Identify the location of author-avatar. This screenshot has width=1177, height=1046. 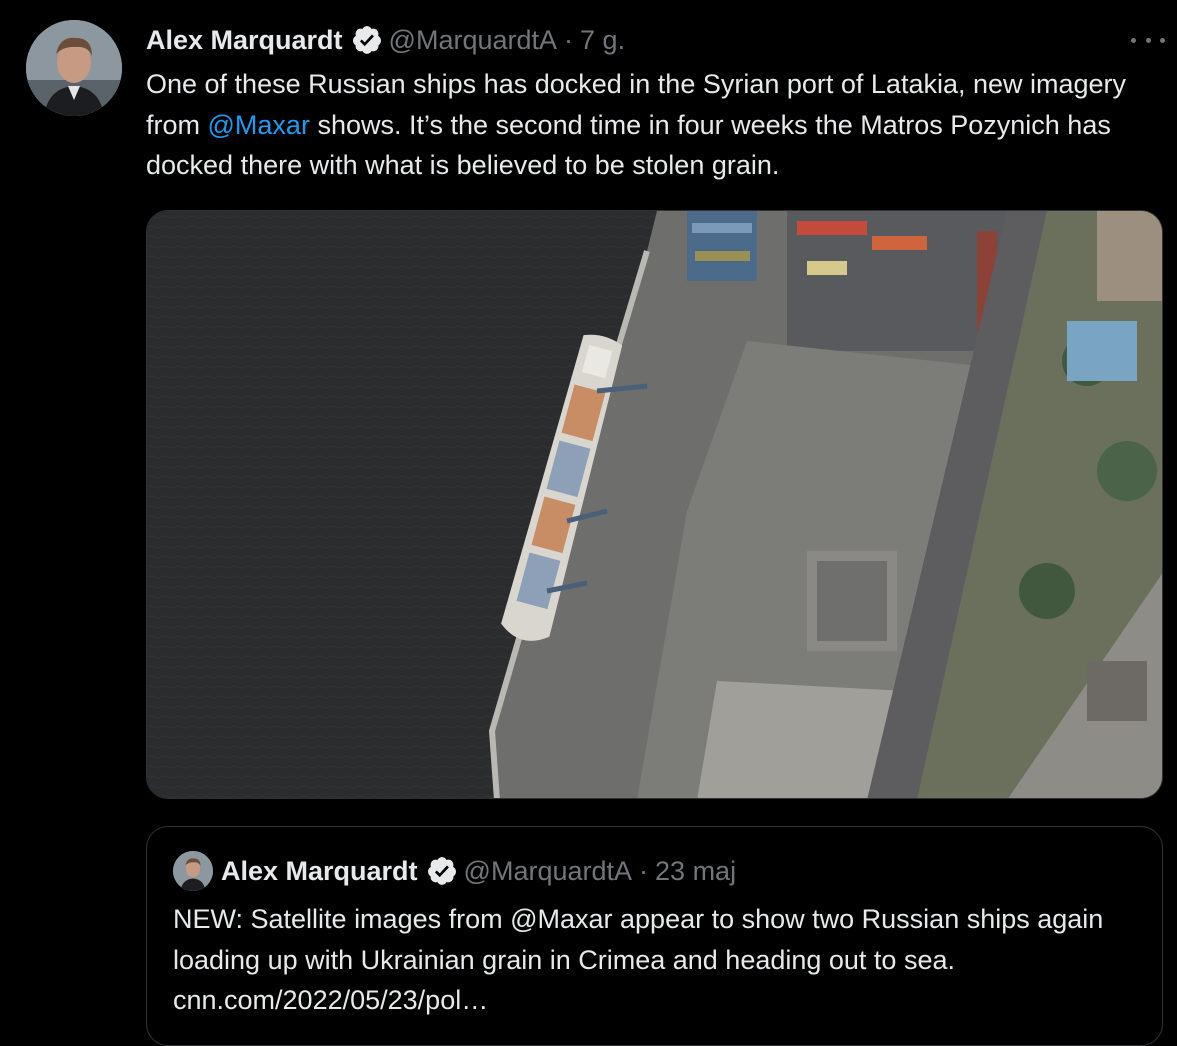
(74, 68).